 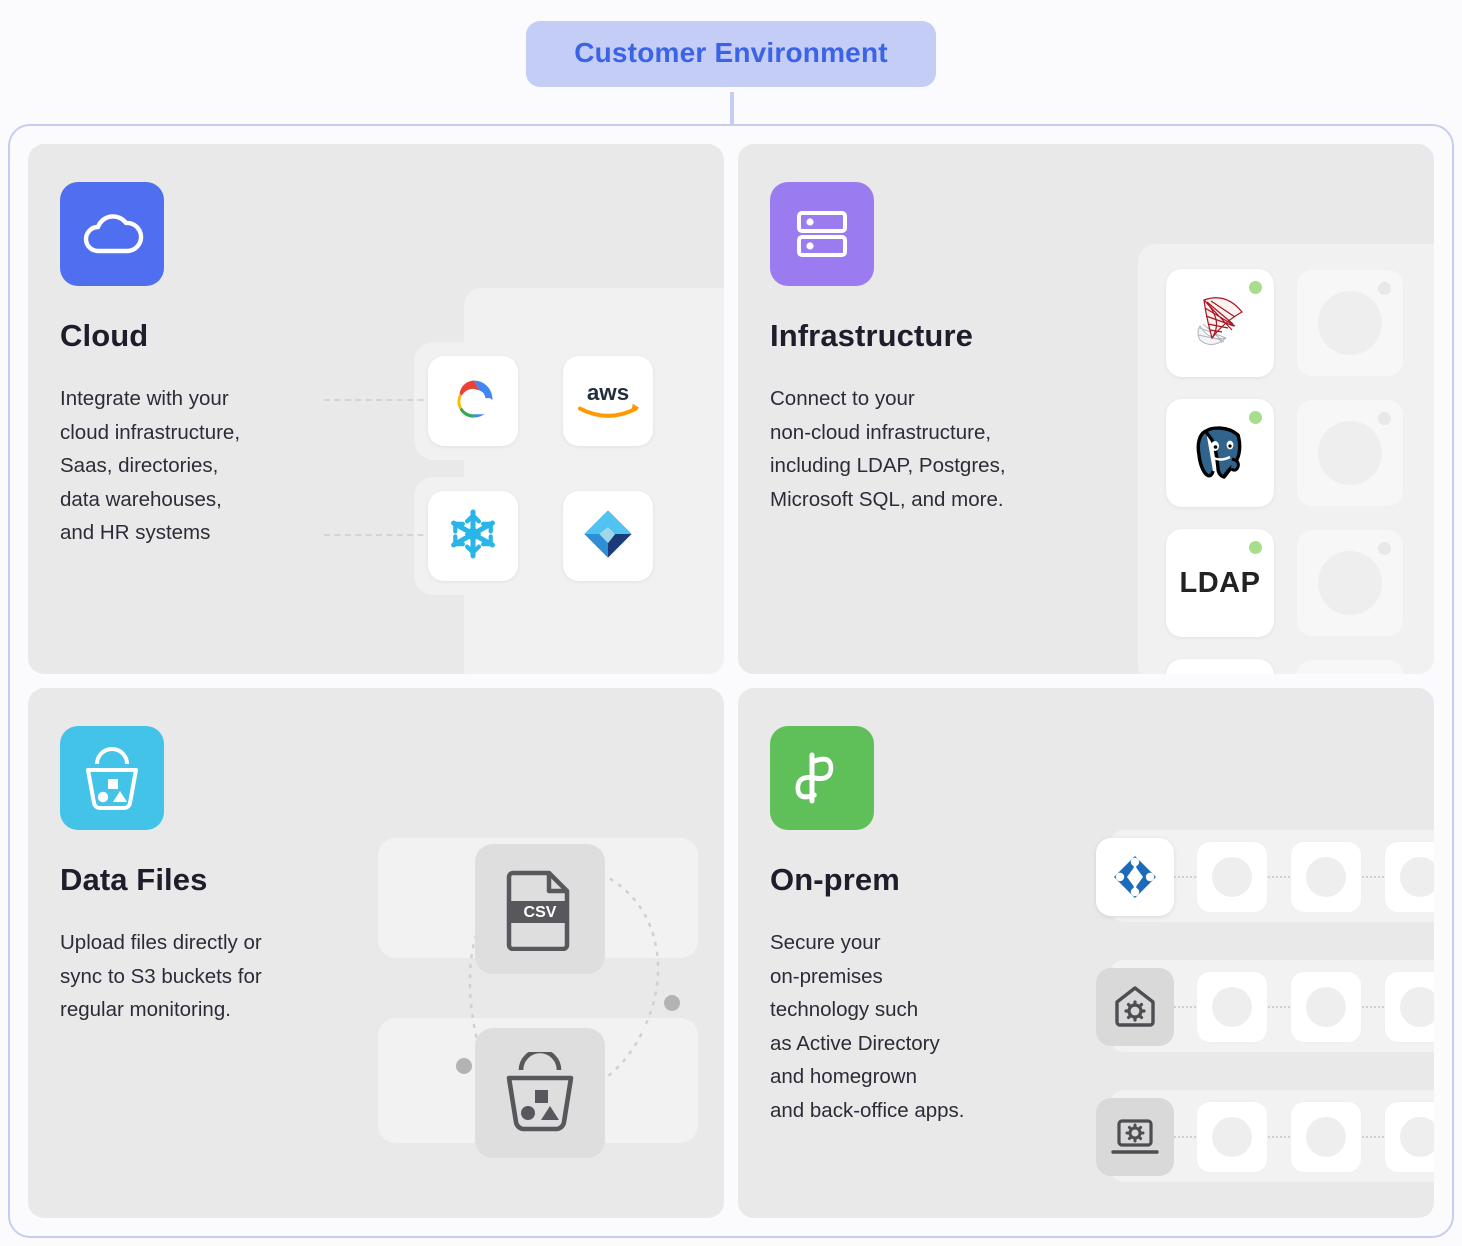 What do you see at coordinates (1384, 548) in the screenshot?
I see `status-dot-idle` at bounding box center [1384, 548].